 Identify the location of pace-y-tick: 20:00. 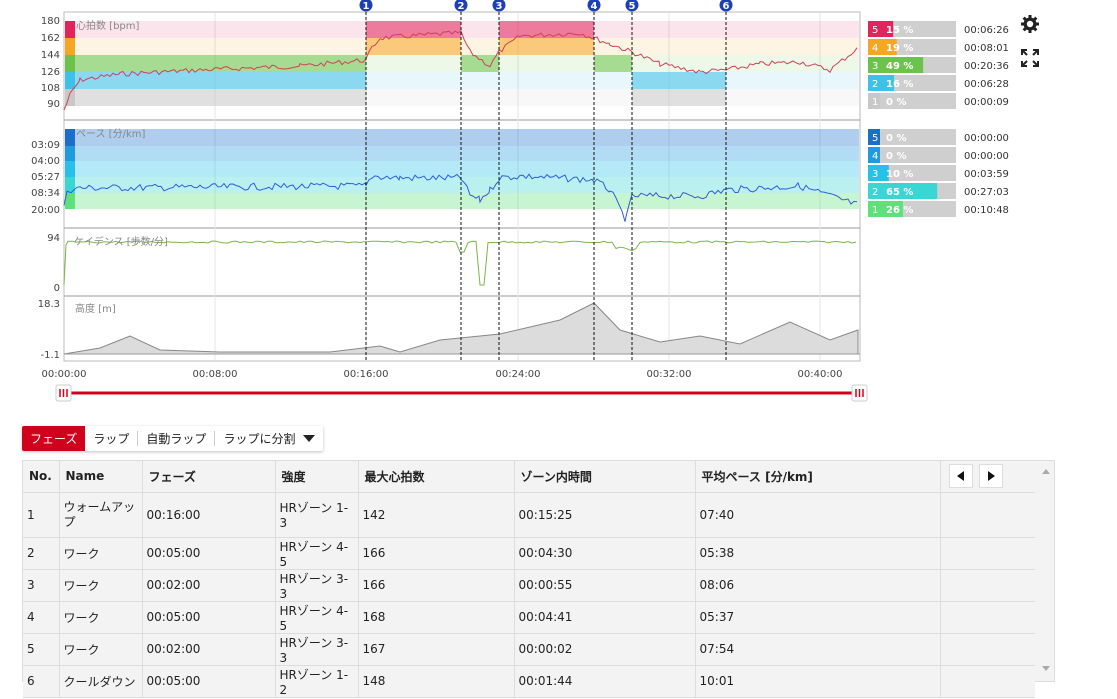
(45, 210).